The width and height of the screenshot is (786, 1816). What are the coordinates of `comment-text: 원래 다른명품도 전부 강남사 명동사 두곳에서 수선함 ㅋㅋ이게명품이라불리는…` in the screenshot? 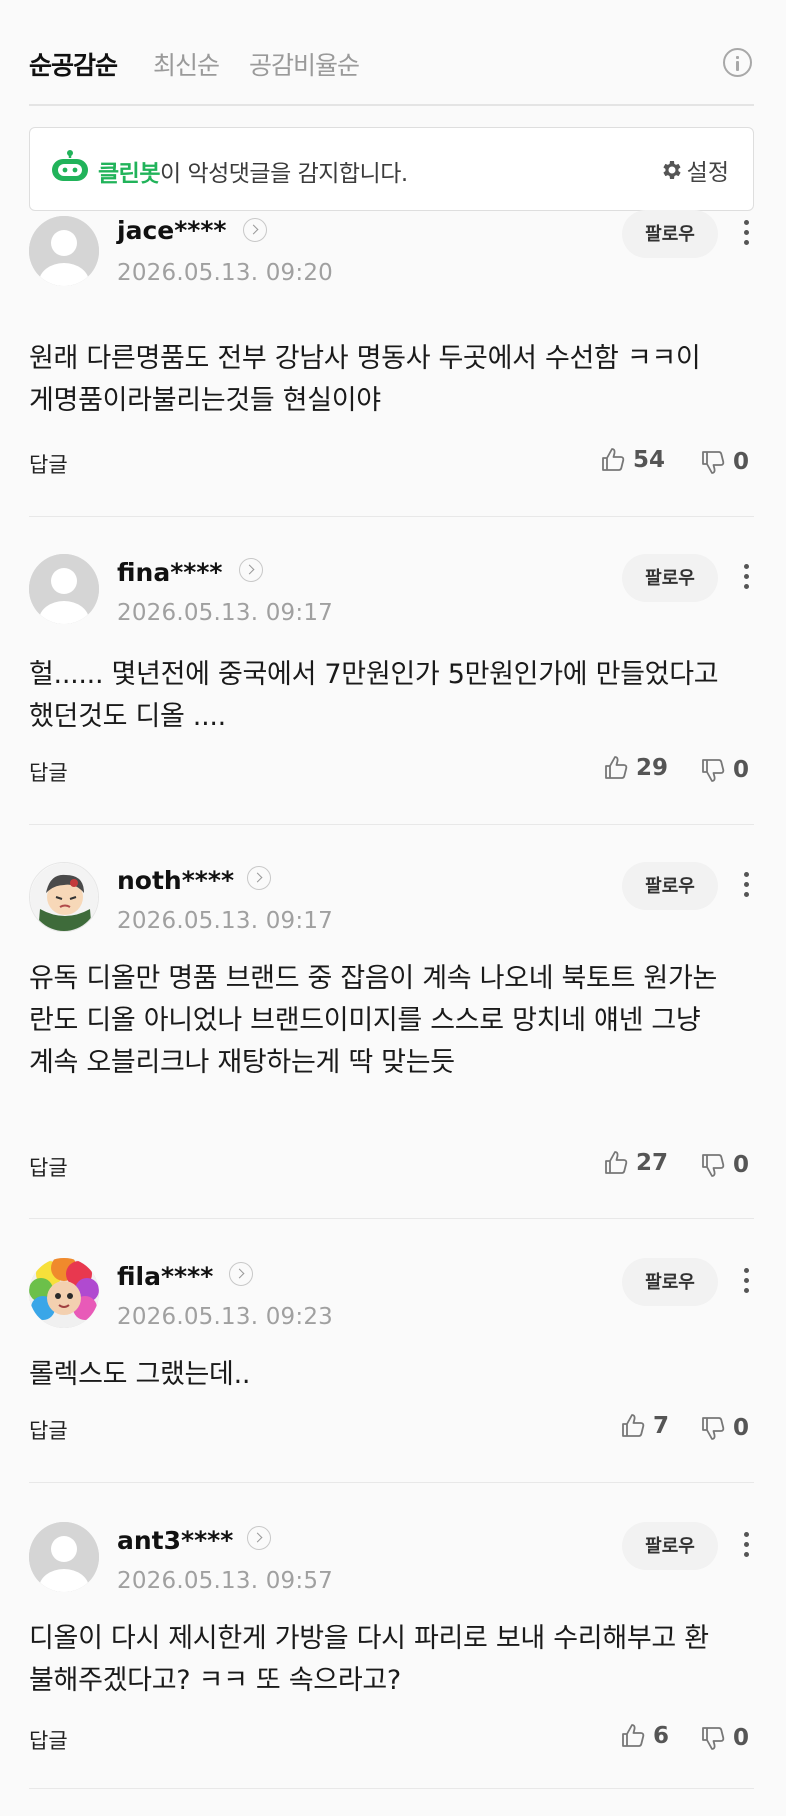 It's located at (365, 379).